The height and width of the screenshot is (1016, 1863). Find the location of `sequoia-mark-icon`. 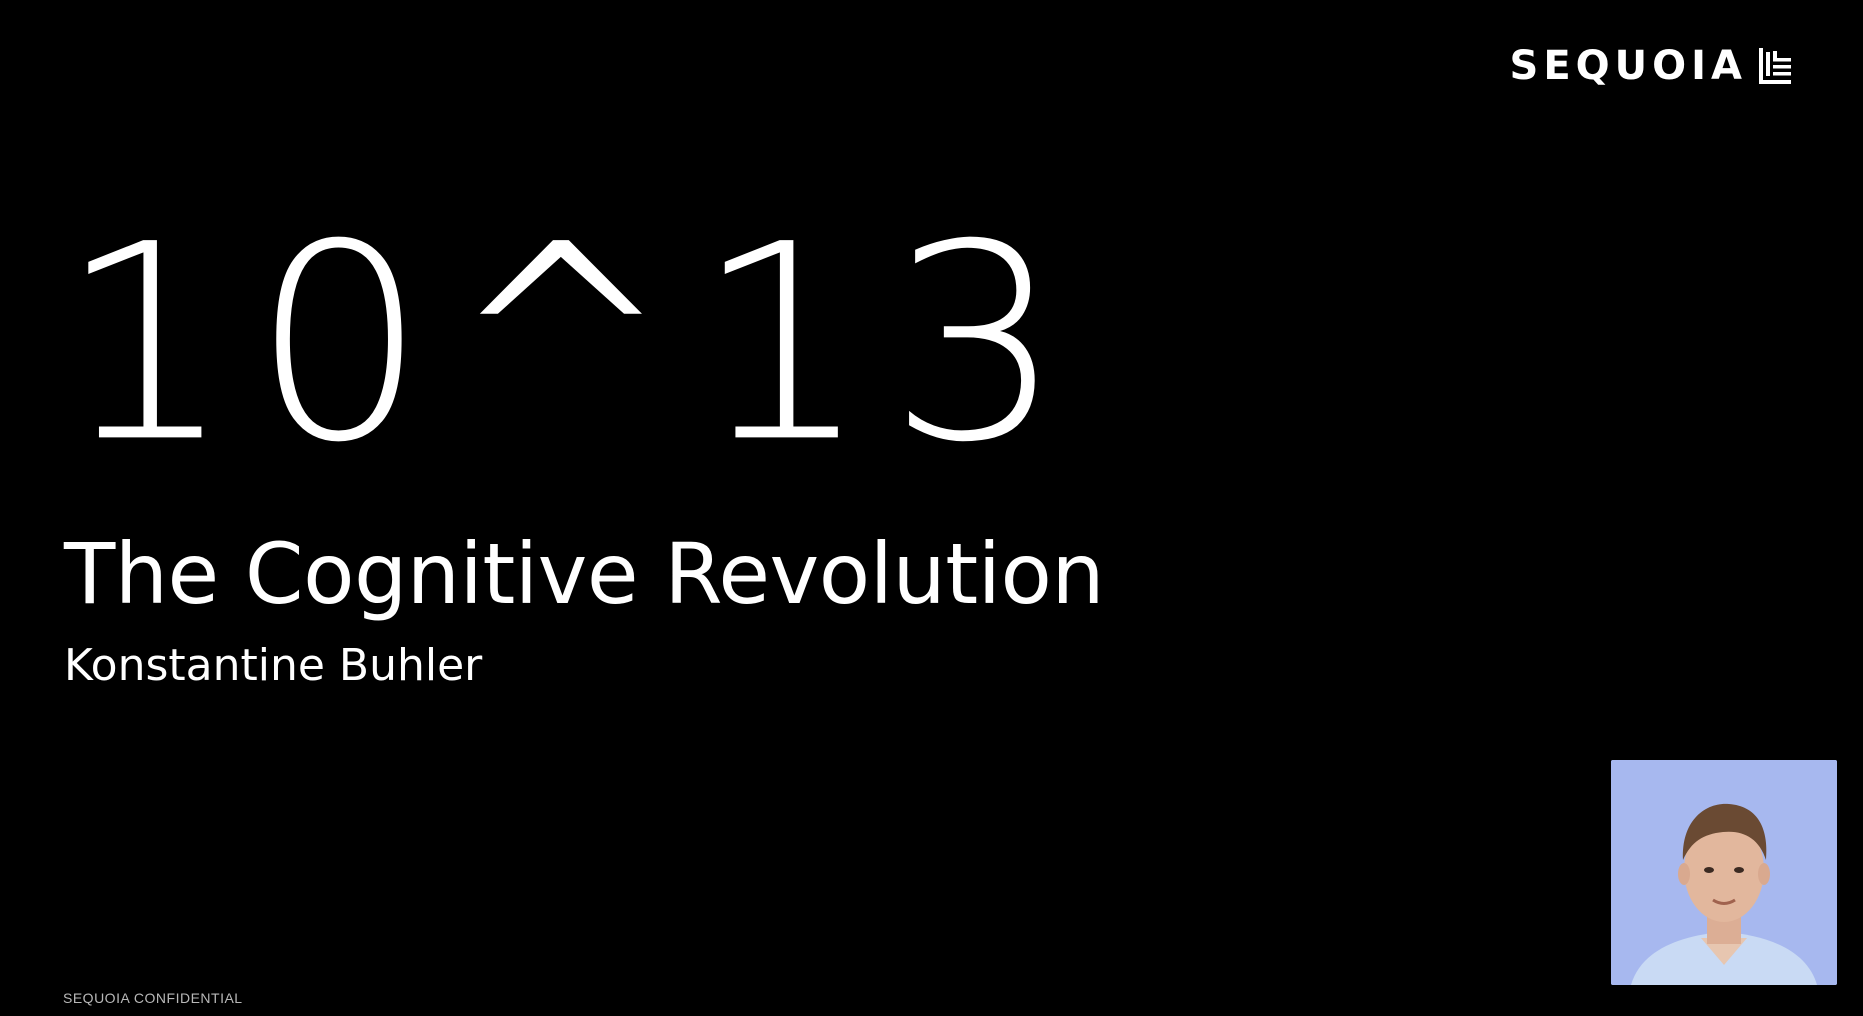

sequoia-mark-icon is located at coordinates (1775, 66).